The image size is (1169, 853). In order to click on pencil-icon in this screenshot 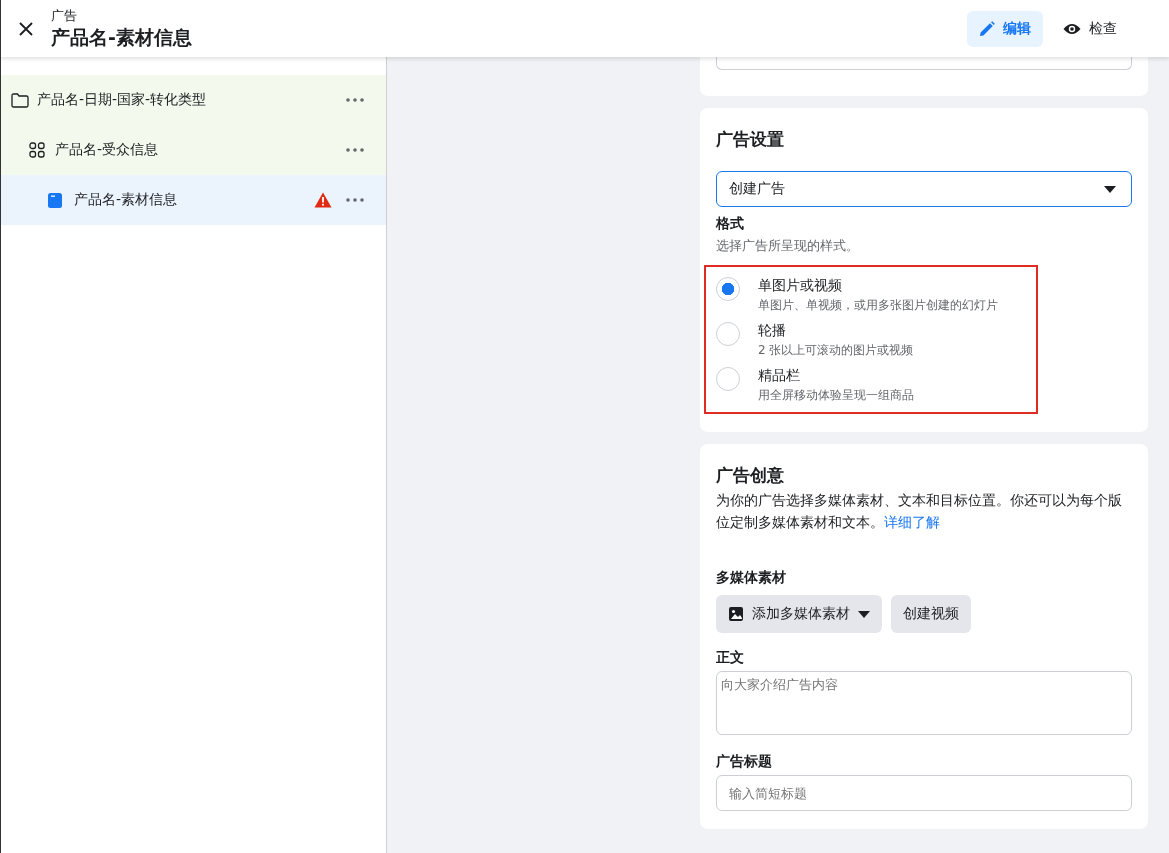, I will do `click(987, 28)`.